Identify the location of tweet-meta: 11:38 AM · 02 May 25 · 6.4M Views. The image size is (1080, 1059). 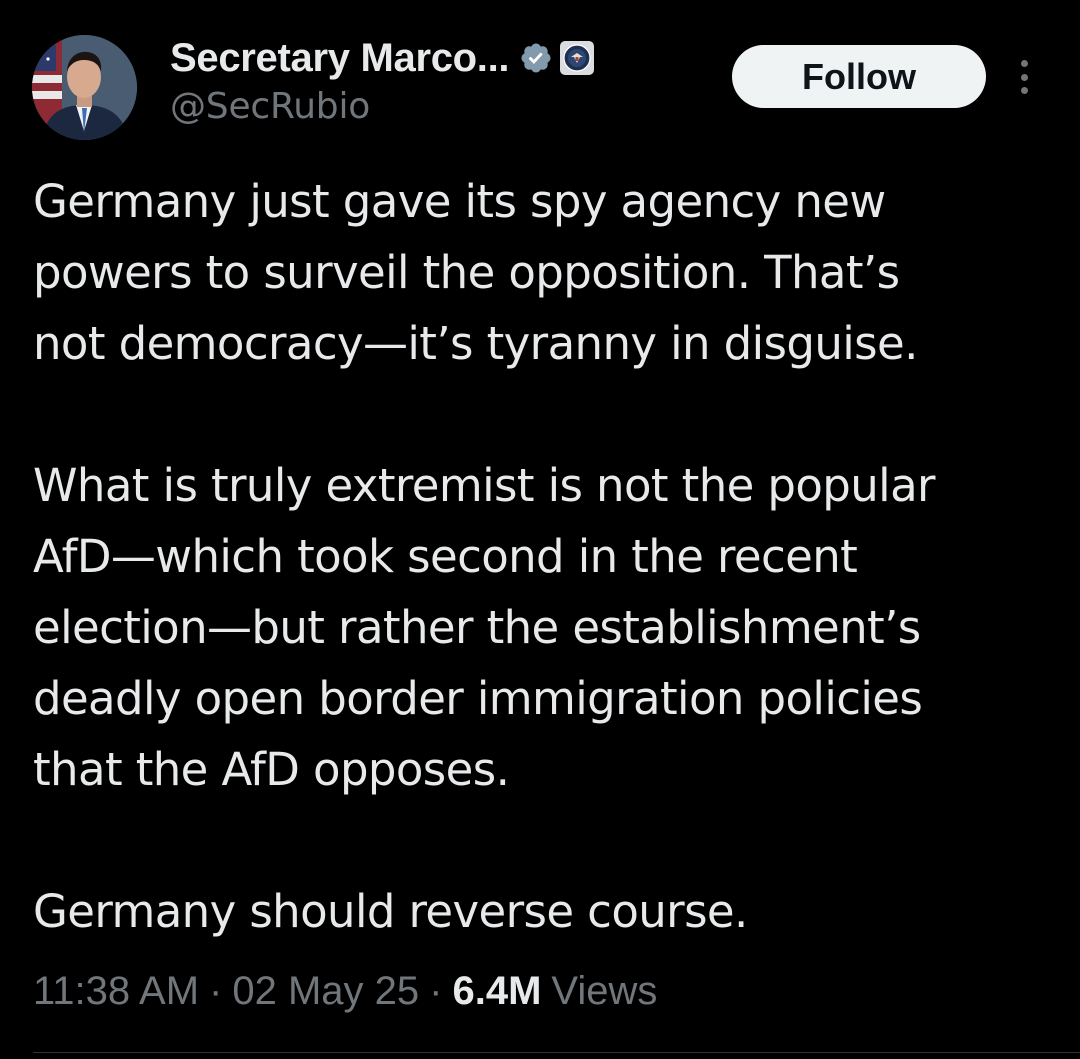
(345, 991).